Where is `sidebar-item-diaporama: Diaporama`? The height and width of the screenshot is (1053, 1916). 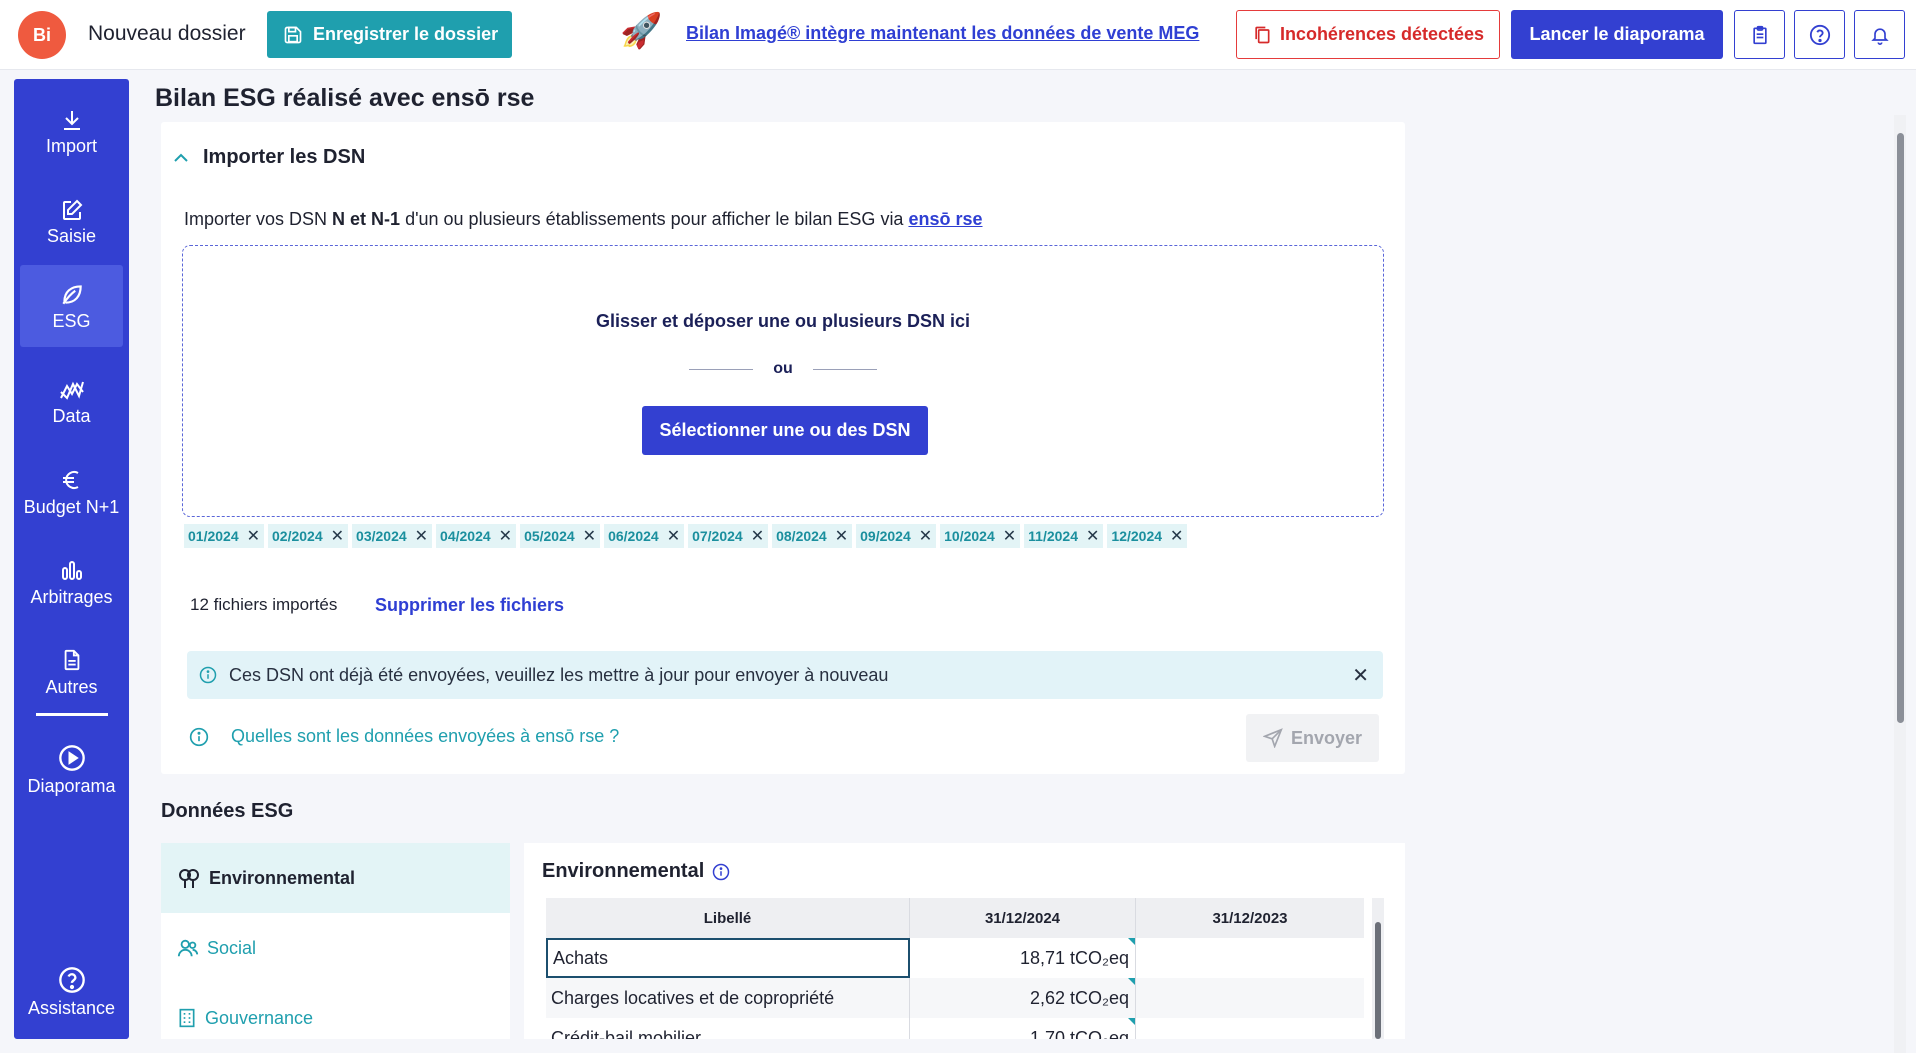 sidebar-item-diaporama: Diaporama is located at coordinates (71, 770).